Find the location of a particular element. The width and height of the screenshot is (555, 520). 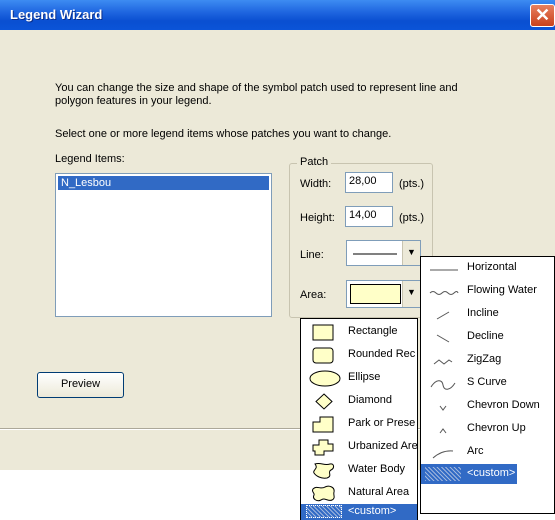

area-patch-swatch is located at coordinates (375, 294).